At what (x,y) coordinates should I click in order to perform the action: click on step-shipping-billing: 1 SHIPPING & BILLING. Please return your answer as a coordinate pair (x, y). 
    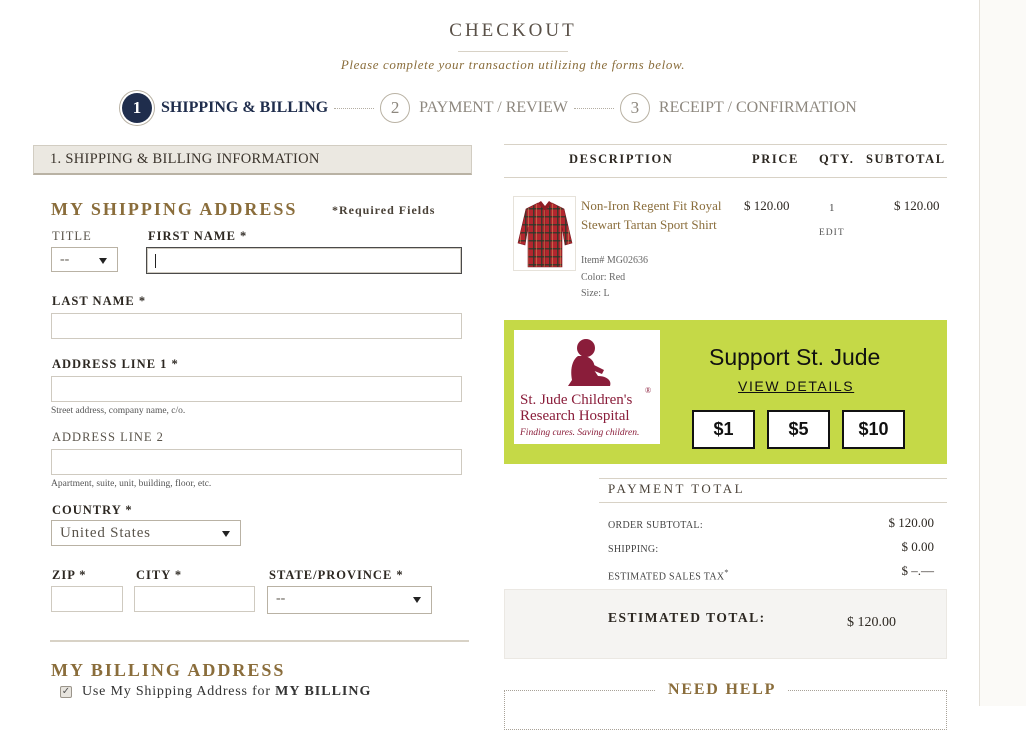
    Looking at the image, I should click on (225, 108).